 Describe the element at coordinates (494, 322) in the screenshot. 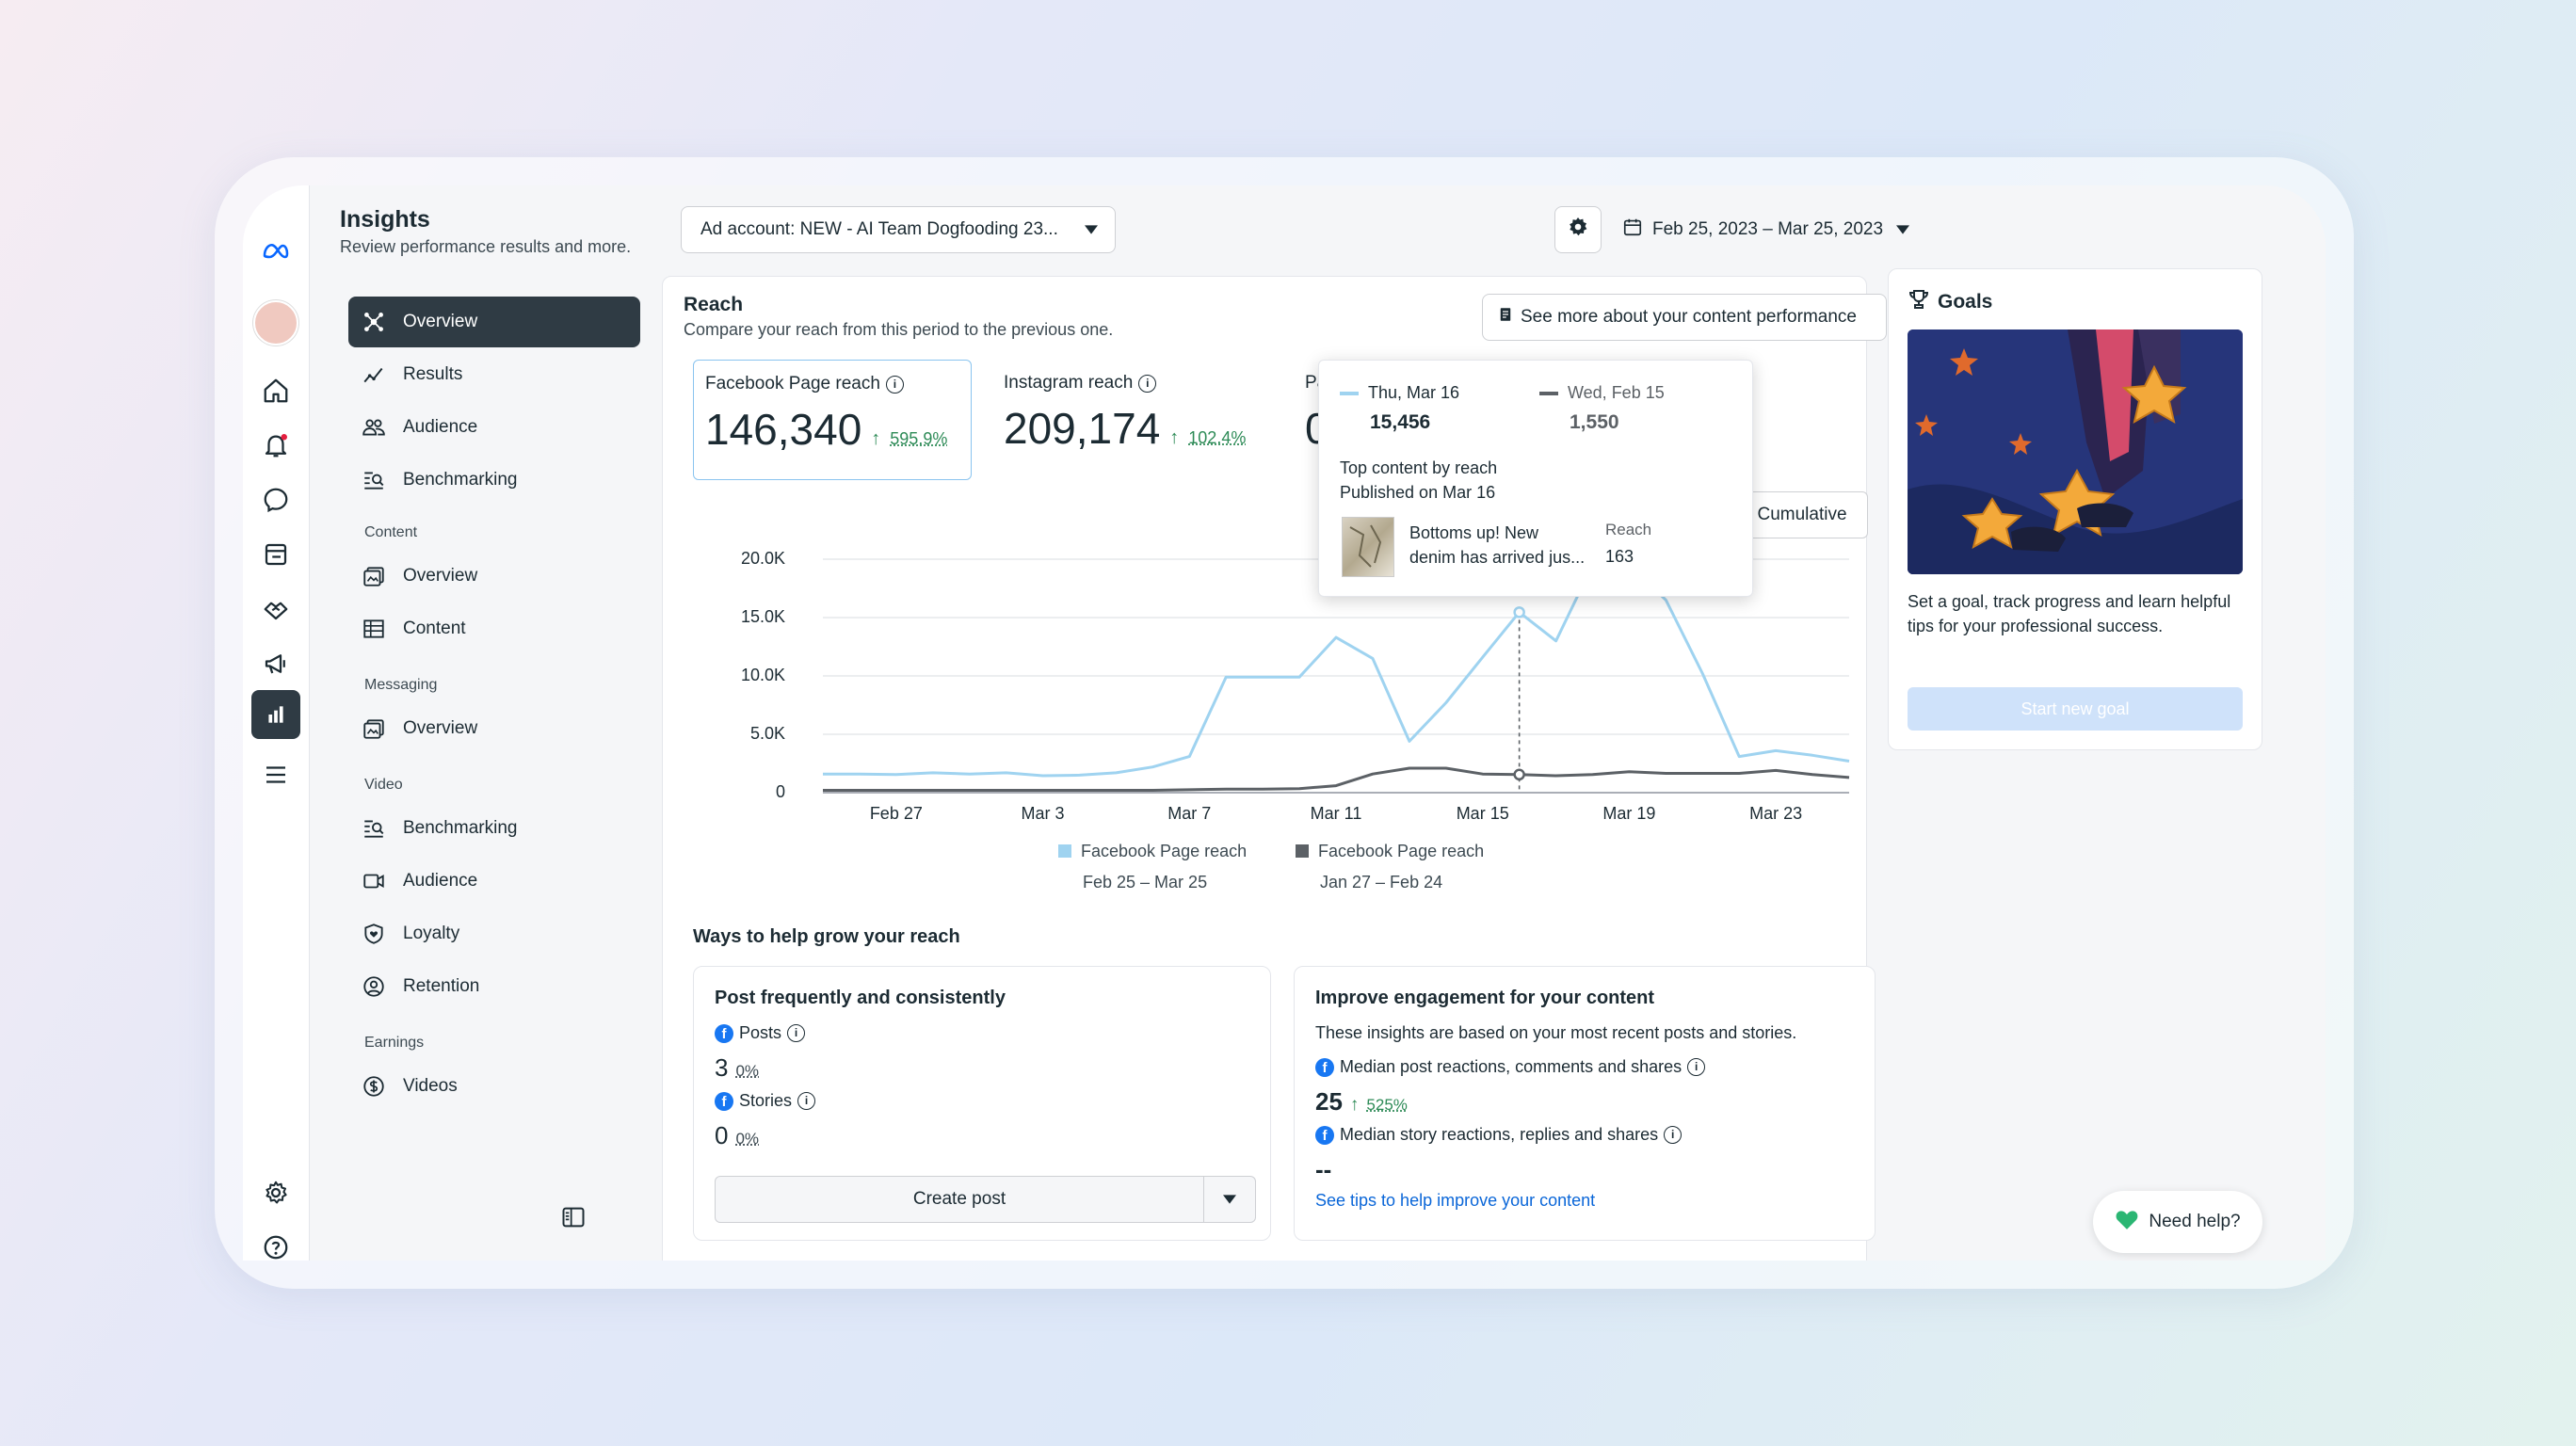

I see `nav-item-overview: Overview` at that location.